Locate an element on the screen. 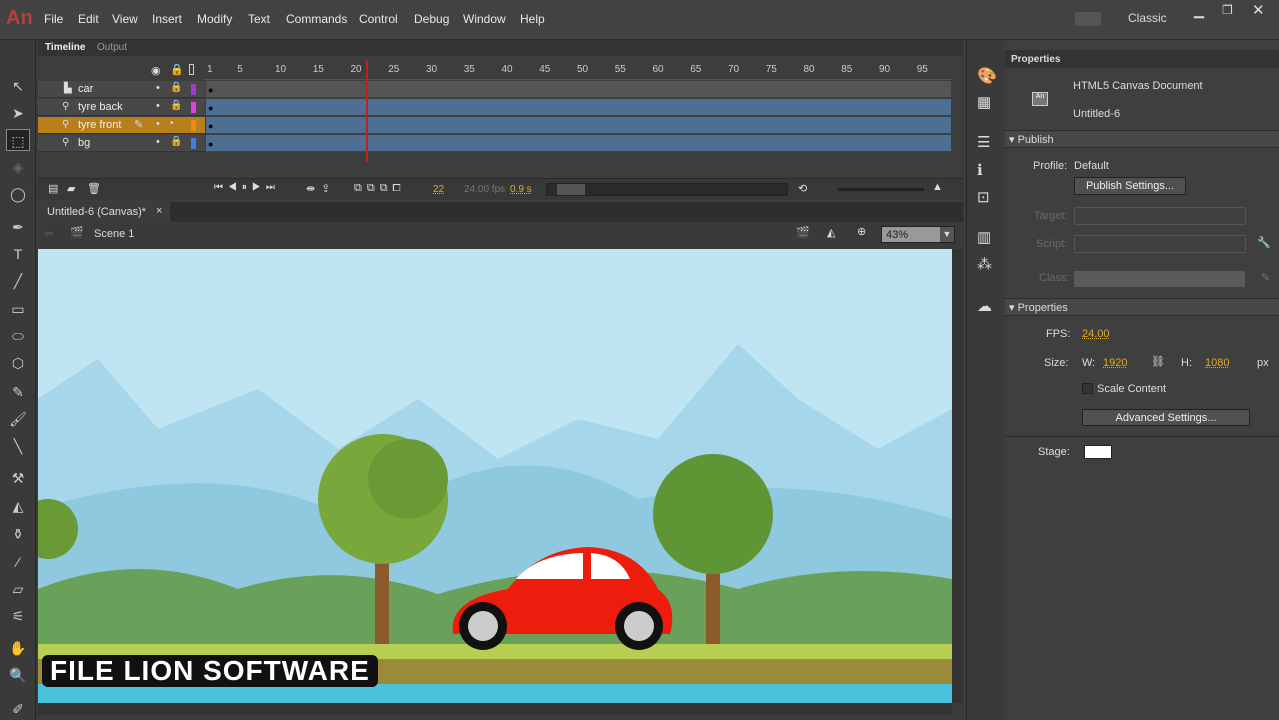 The image size is (1279, 720). stroke-color-icon: ✐ is located at coordinates (18, 709).